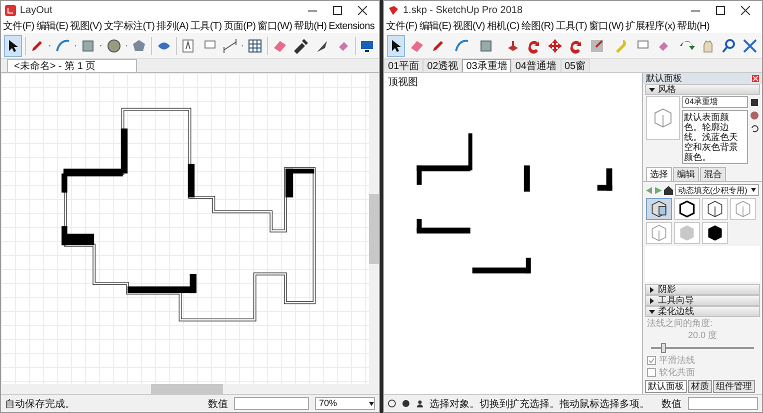 This screenshot has height=413, width=763. Describe the element at coordinates (230, 46) in the screenshot. I see `dimension-icon` at that location.